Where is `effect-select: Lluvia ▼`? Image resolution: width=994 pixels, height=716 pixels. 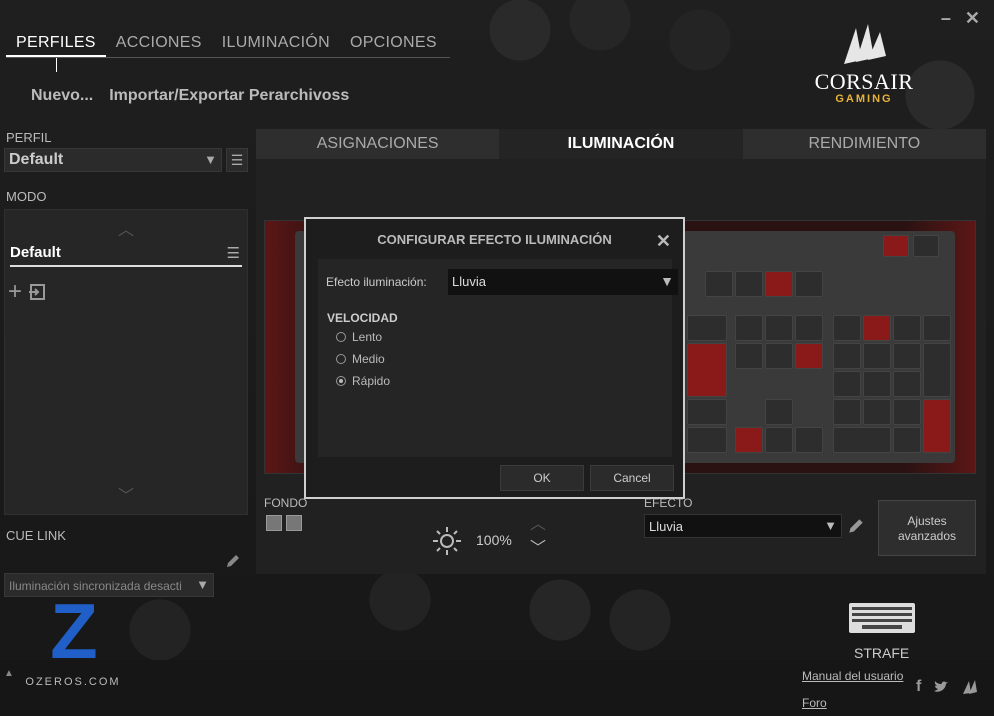
effect-select: Lluvia ▼ is located at coordinates (743, 526).